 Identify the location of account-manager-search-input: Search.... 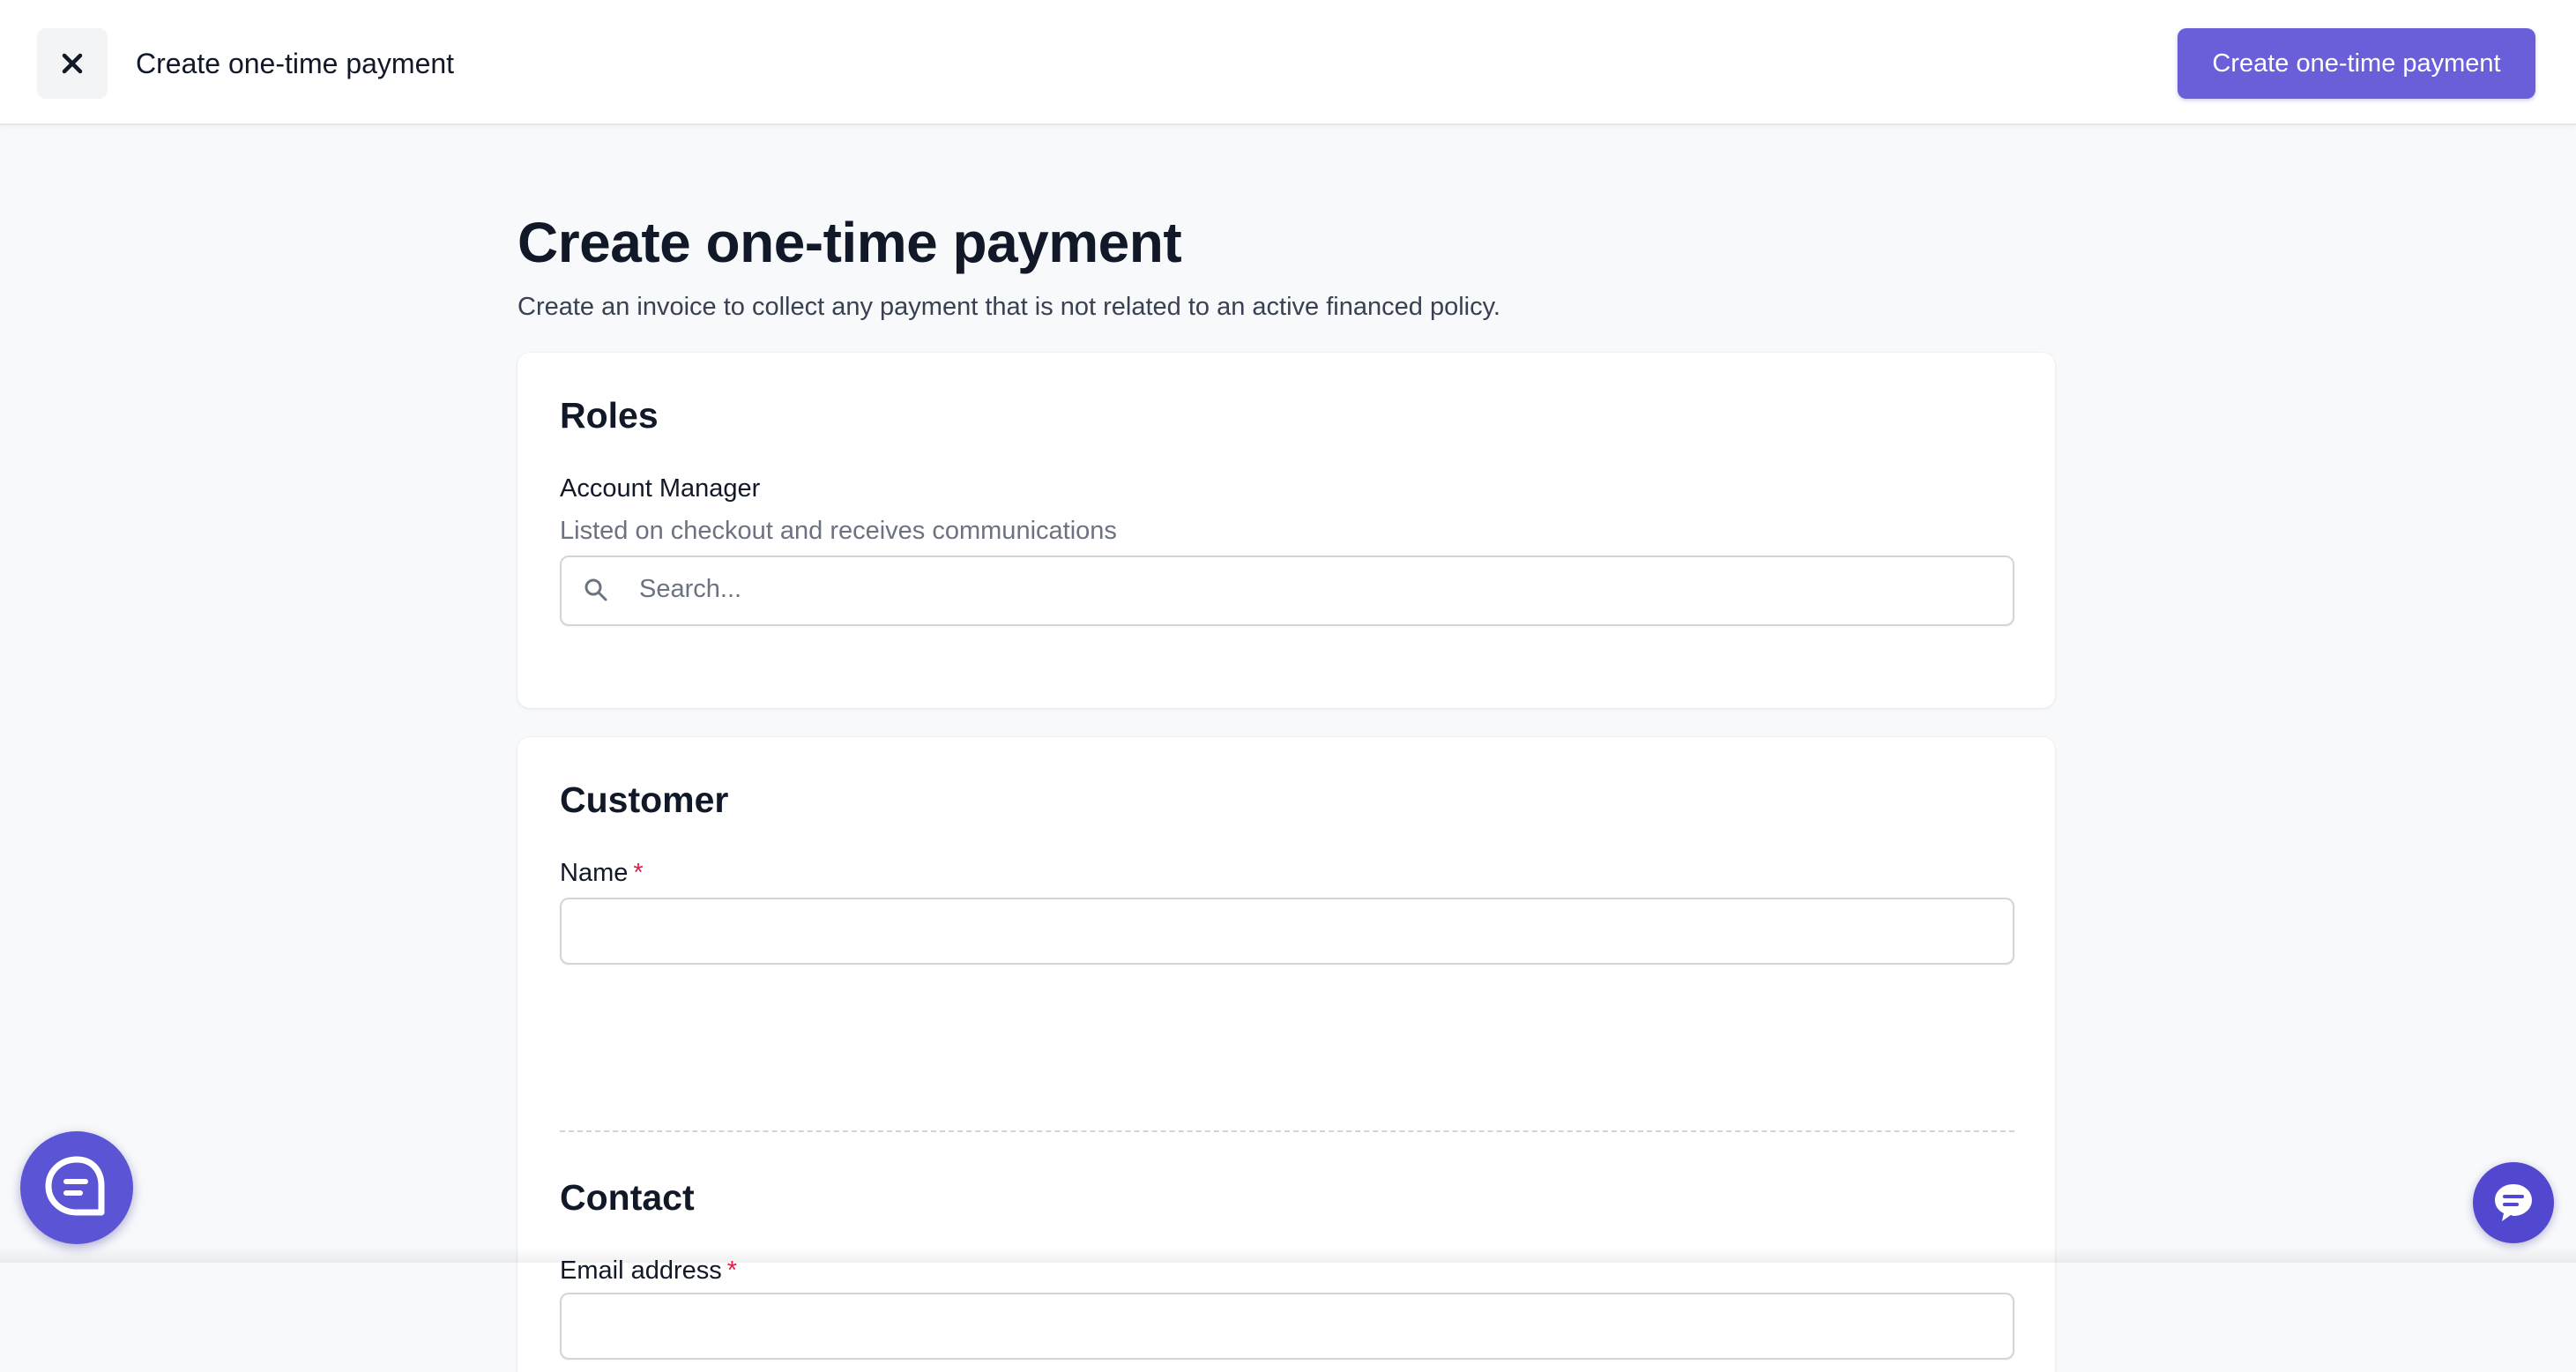
(1287, 591).